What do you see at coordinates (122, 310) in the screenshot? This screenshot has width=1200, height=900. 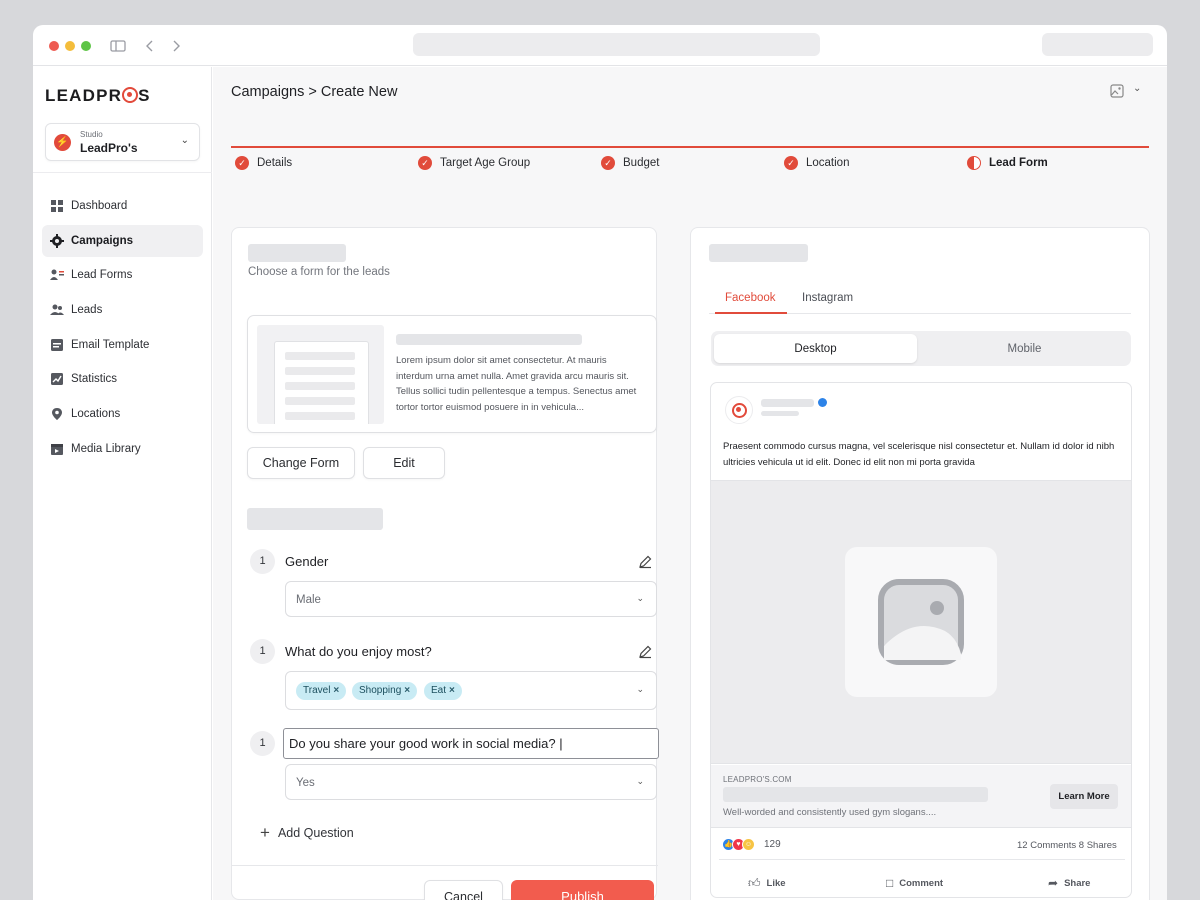 I see `sidebar-item-leads: Leads` at bounding box center [122, 310].